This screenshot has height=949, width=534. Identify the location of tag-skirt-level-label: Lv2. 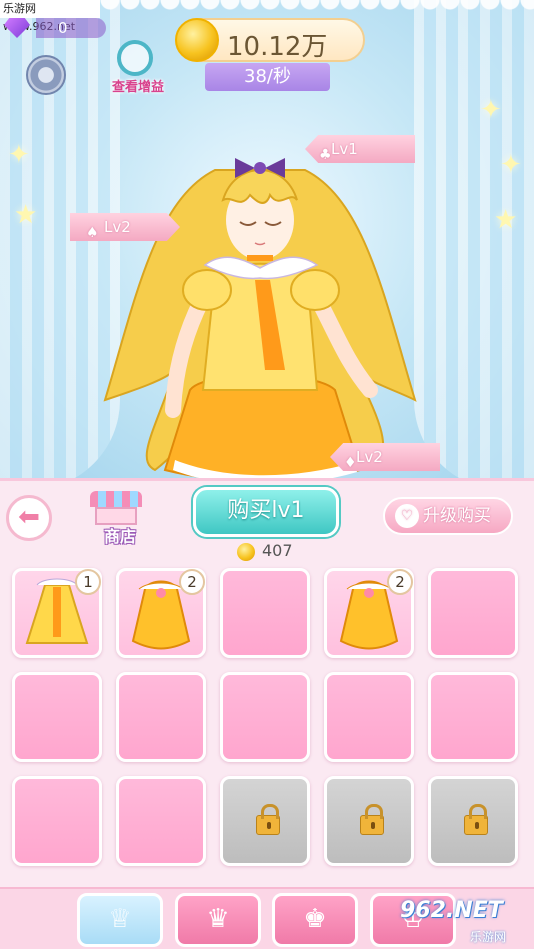
(369, 457).